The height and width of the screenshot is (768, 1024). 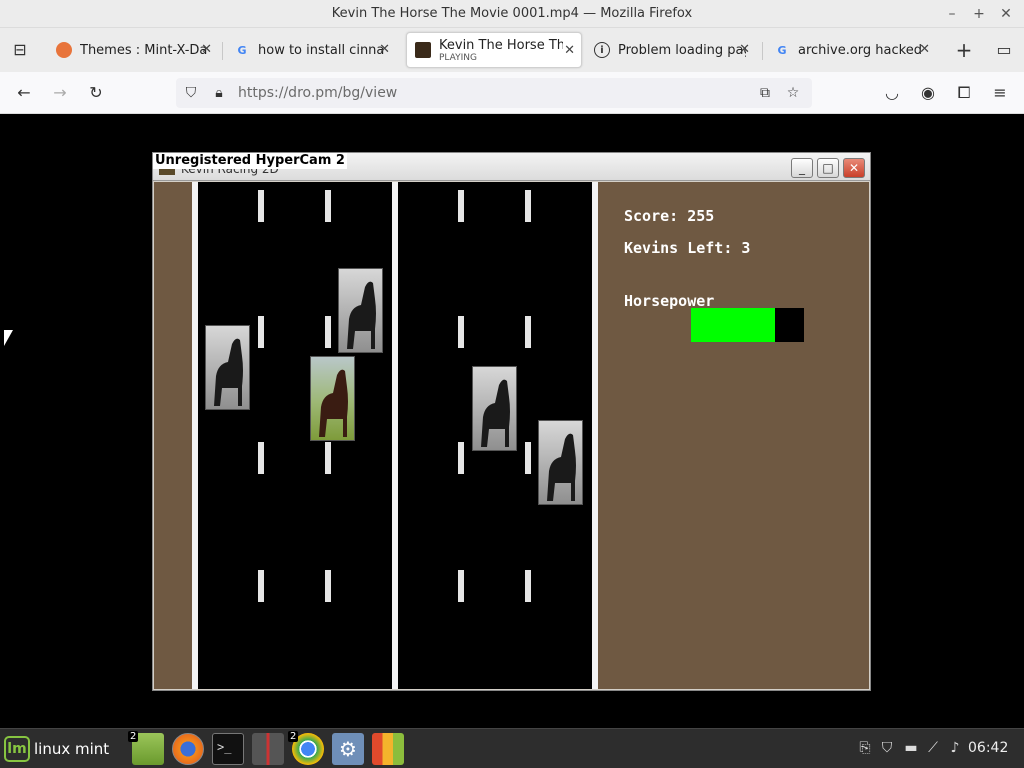 What do you see at coordinates (348, 749) in the screenshot?
I see `settings-gear-icon: ⚙` at bounding box center [348, 749].